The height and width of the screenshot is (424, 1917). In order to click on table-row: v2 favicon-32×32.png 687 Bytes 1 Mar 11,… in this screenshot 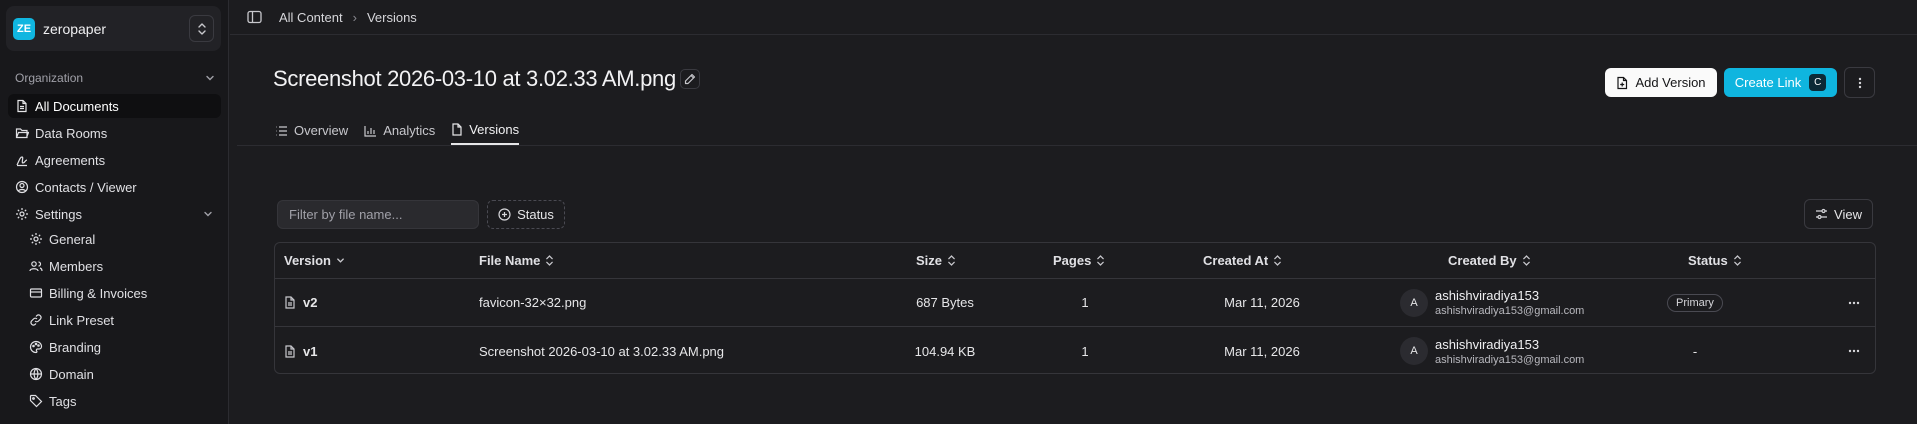, I will do `click(1075, 303)`.